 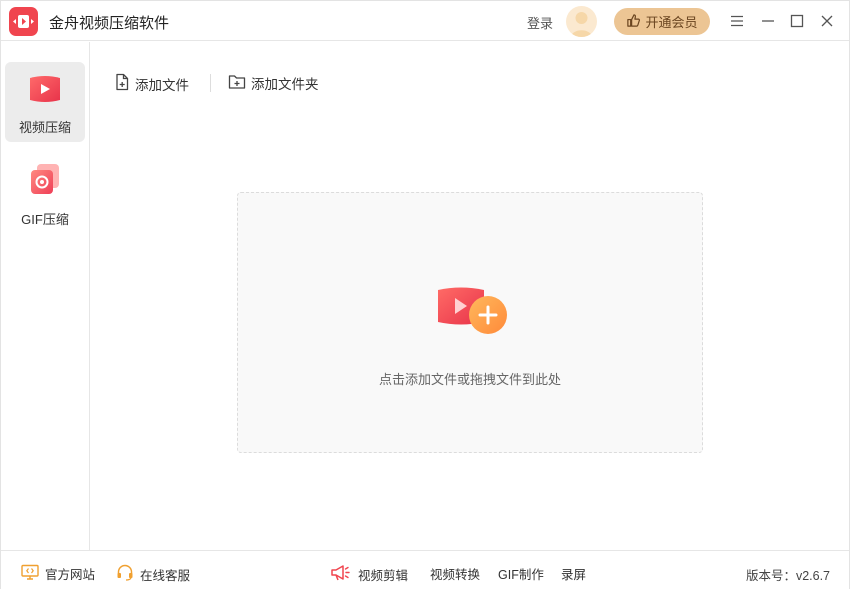 I want to click on app-logo-icon, so click(x=23, y=21).